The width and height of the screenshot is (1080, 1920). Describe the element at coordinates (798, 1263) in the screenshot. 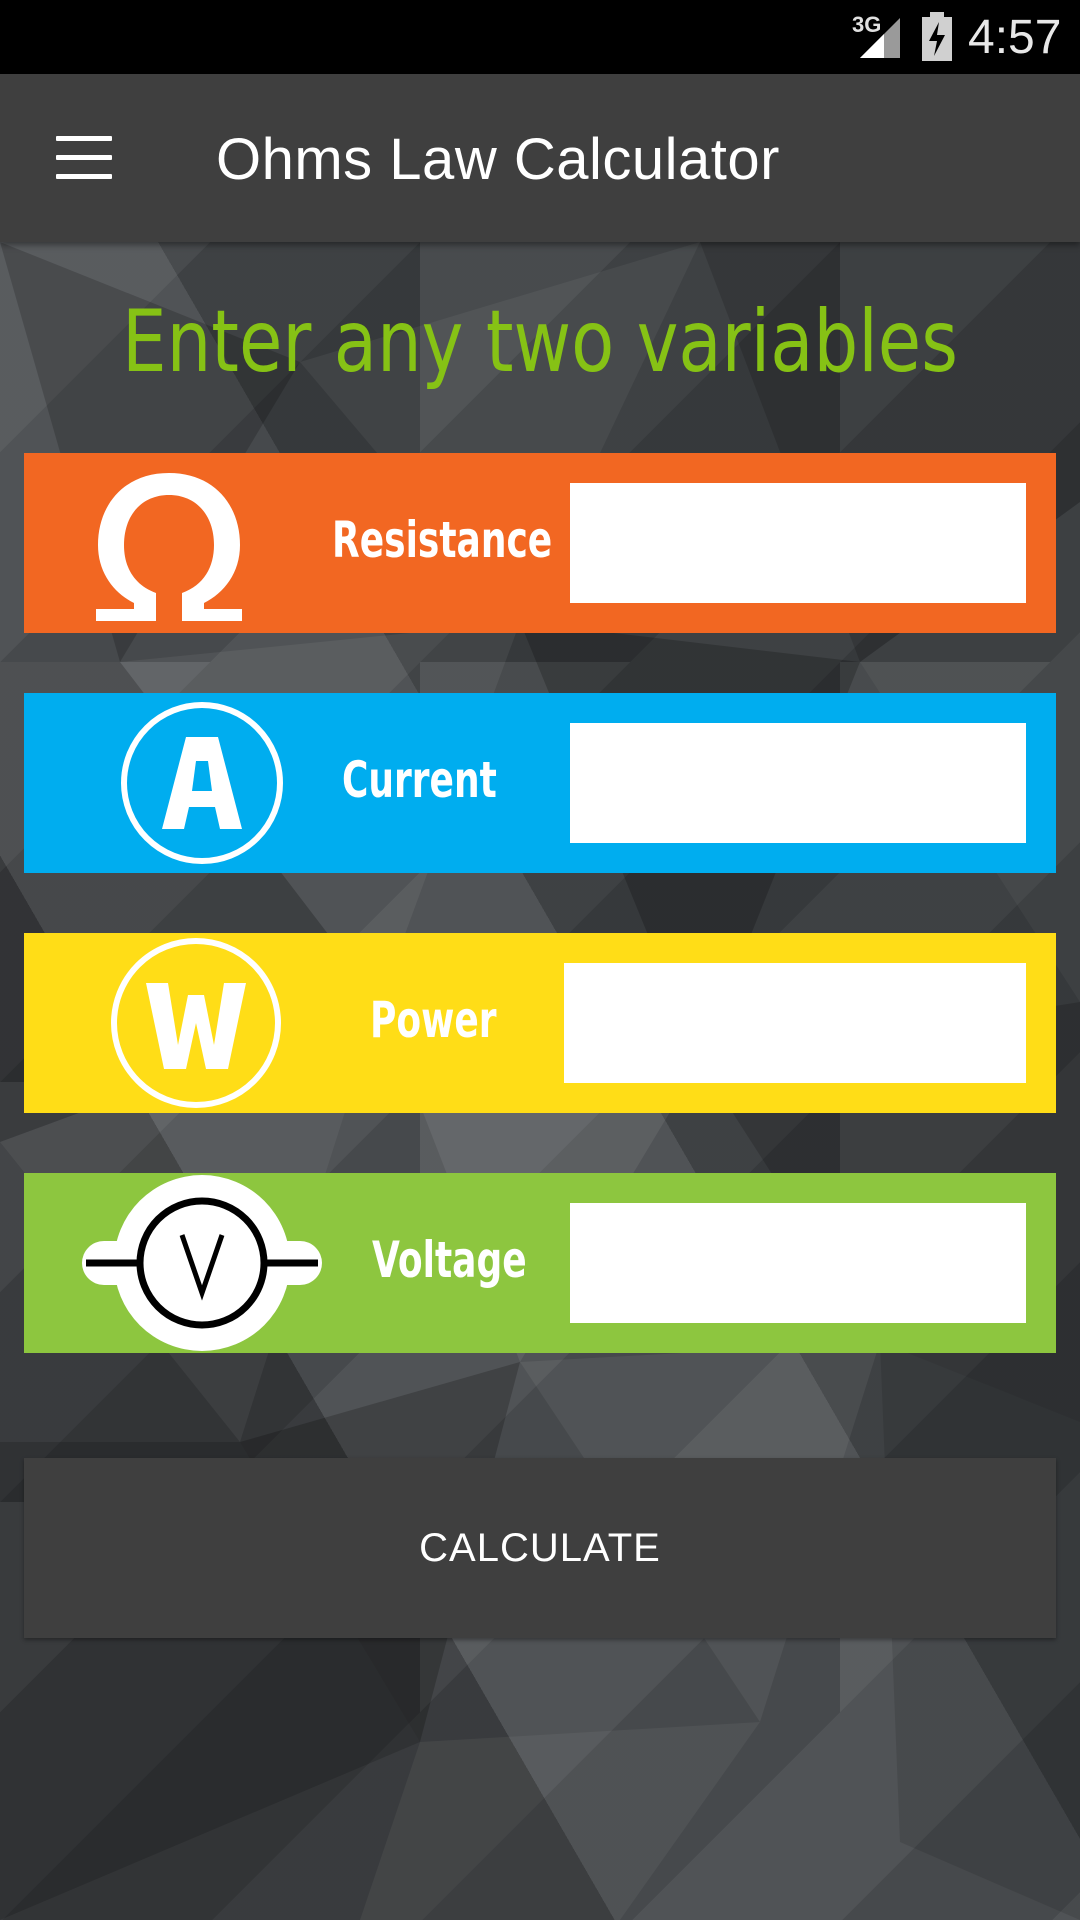

I see `voltage-input` at that location.